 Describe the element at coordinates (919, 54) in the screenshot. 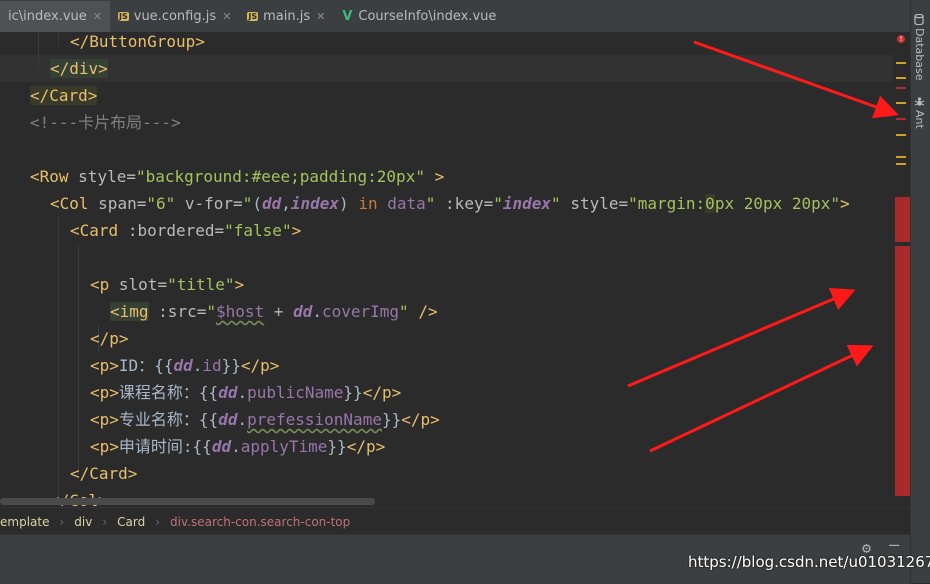

I see `database-label: Database` at that location.